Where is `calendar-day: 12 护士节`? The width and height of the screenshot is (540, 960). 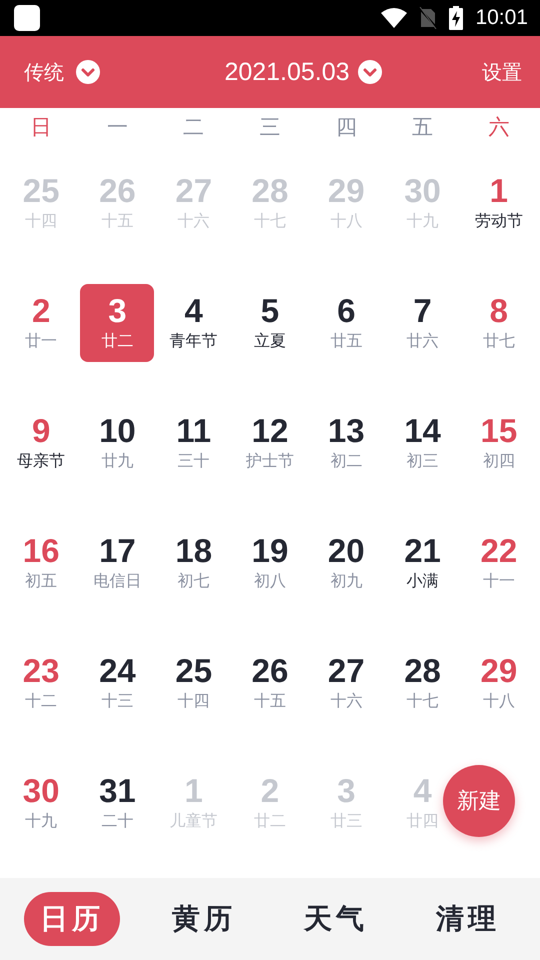
calendar-day: 12 护士节 is located at coordinates (270, 443).